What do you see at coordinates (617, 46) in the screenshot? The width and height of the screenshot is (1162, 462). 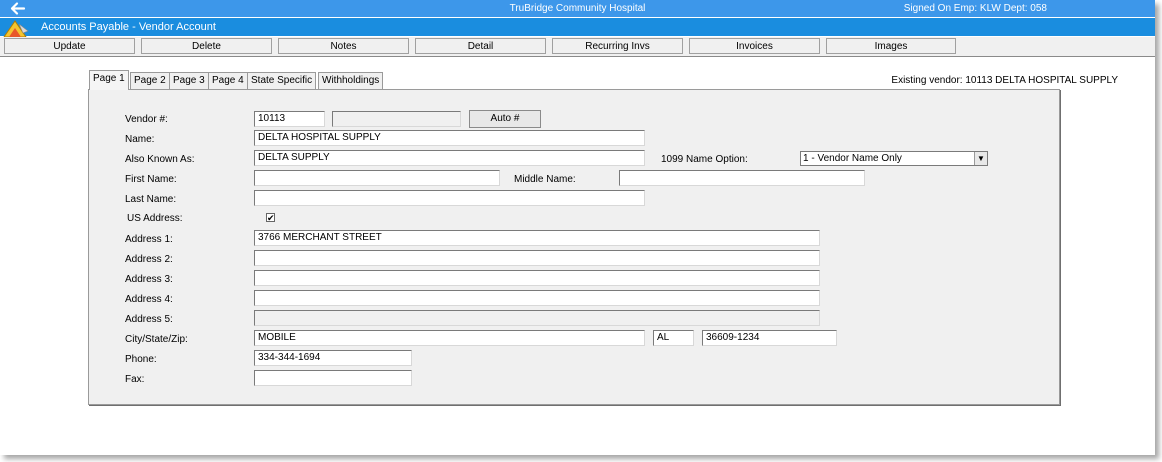 I see `recurring-invs-button: Recurring Invs` at bounding box center [617, 46].